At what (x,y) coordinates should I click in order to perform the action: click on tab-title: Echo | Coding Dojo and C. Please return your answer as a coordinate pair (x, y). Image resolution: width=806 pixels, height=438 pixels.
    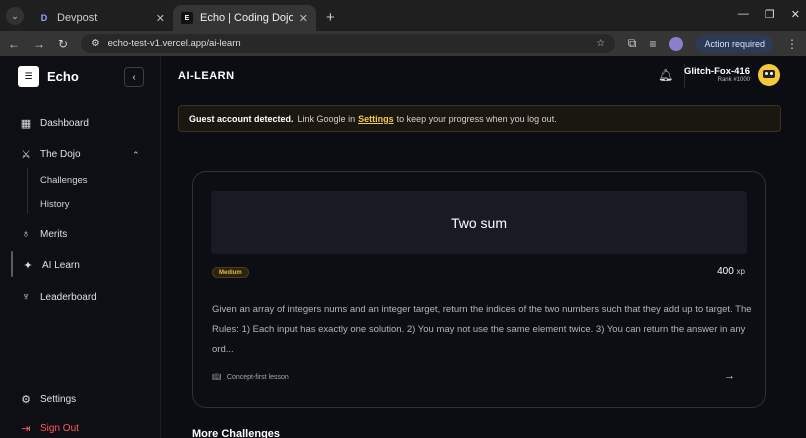
    Looking at the image, I should click on (246, 18).